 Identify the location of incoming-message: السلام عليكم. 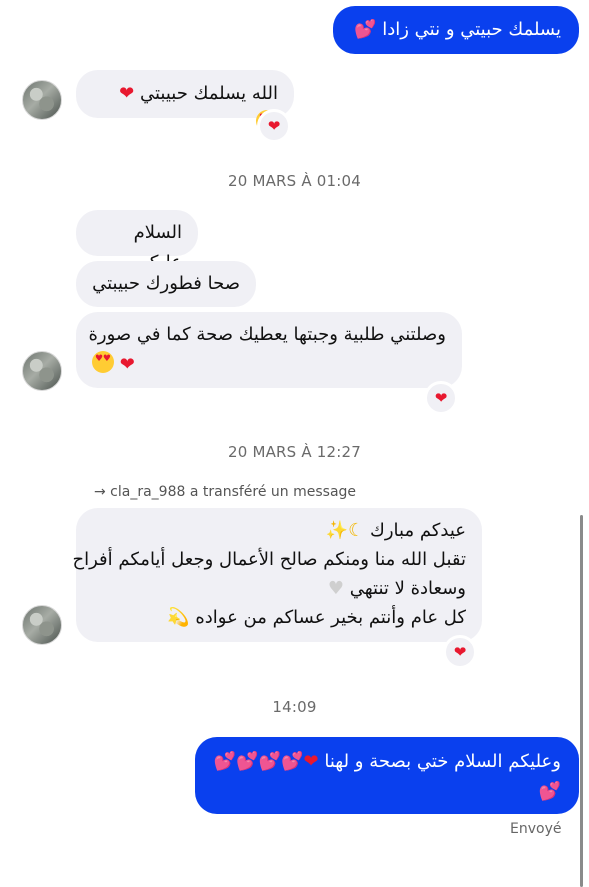
(137, 241).